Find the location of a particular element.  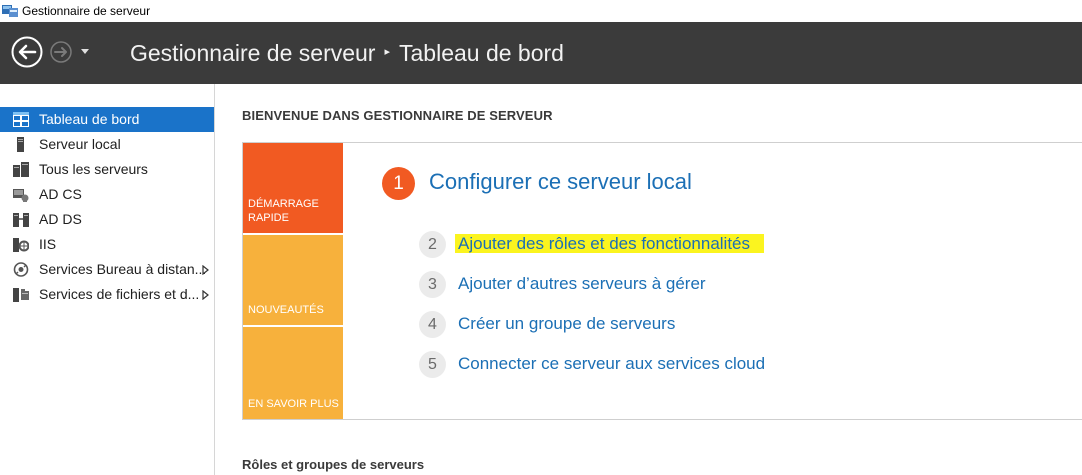

roles-section-title: Rôles et groupes de serveurs is located at coordinates (333, 464).